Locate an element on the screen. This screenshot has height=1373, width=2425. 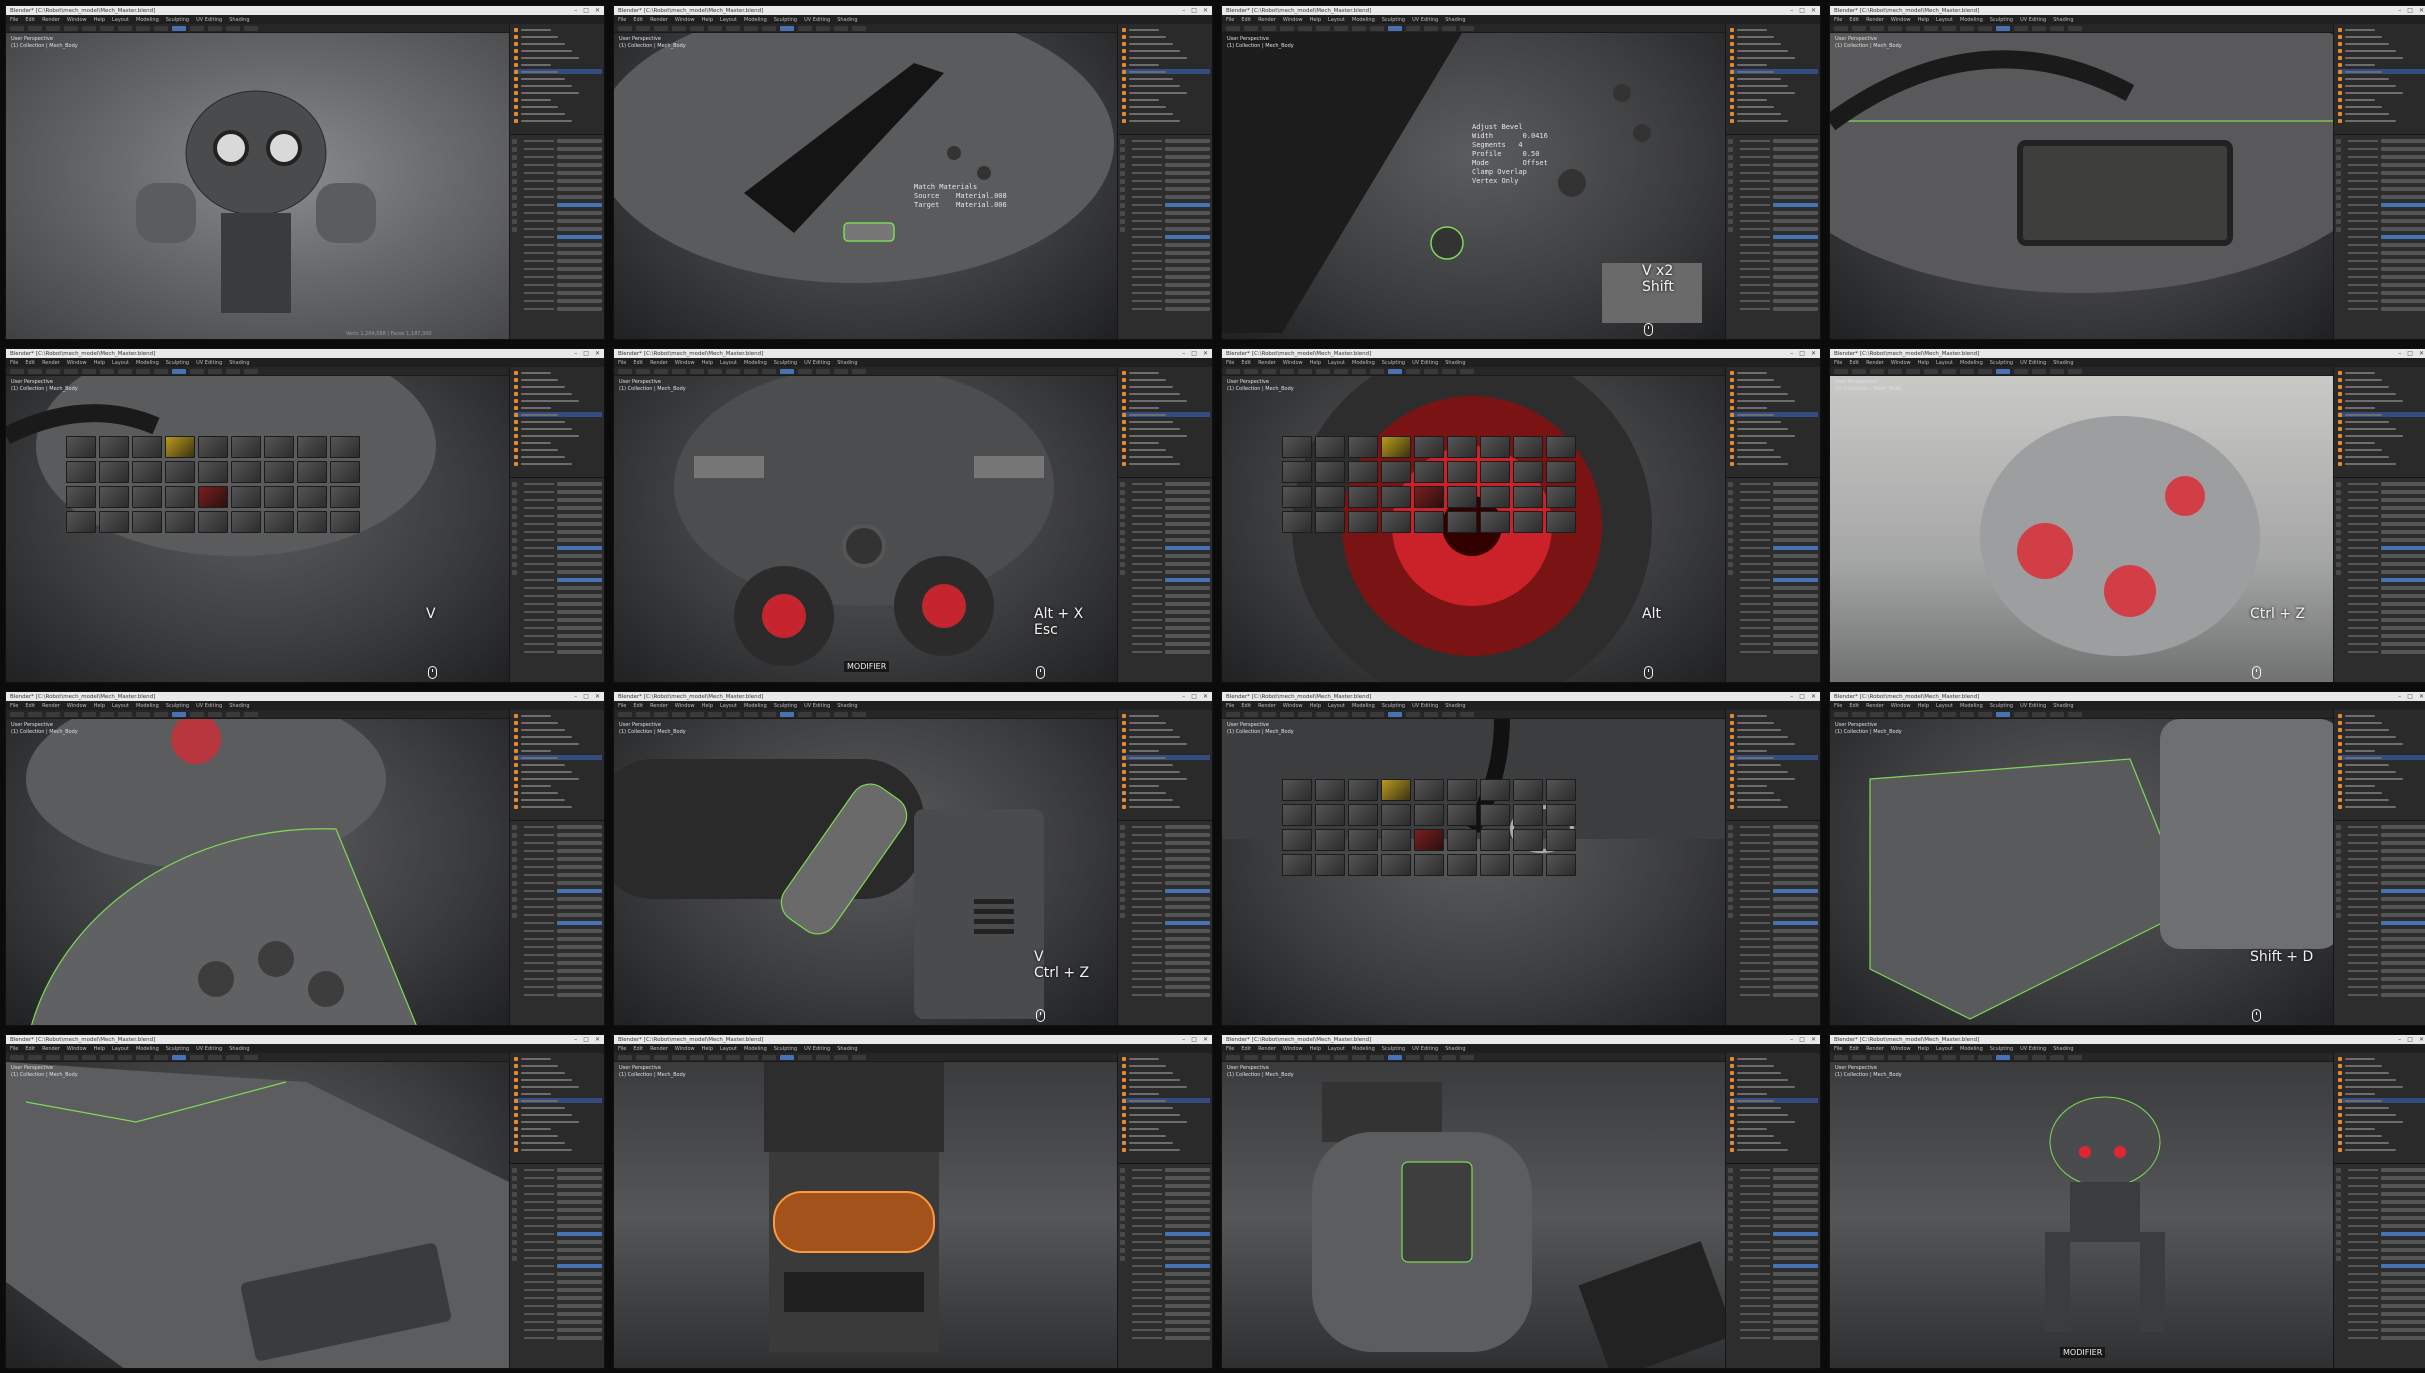
menu-item: UV Editing is located at coordinates (1425, 1049).